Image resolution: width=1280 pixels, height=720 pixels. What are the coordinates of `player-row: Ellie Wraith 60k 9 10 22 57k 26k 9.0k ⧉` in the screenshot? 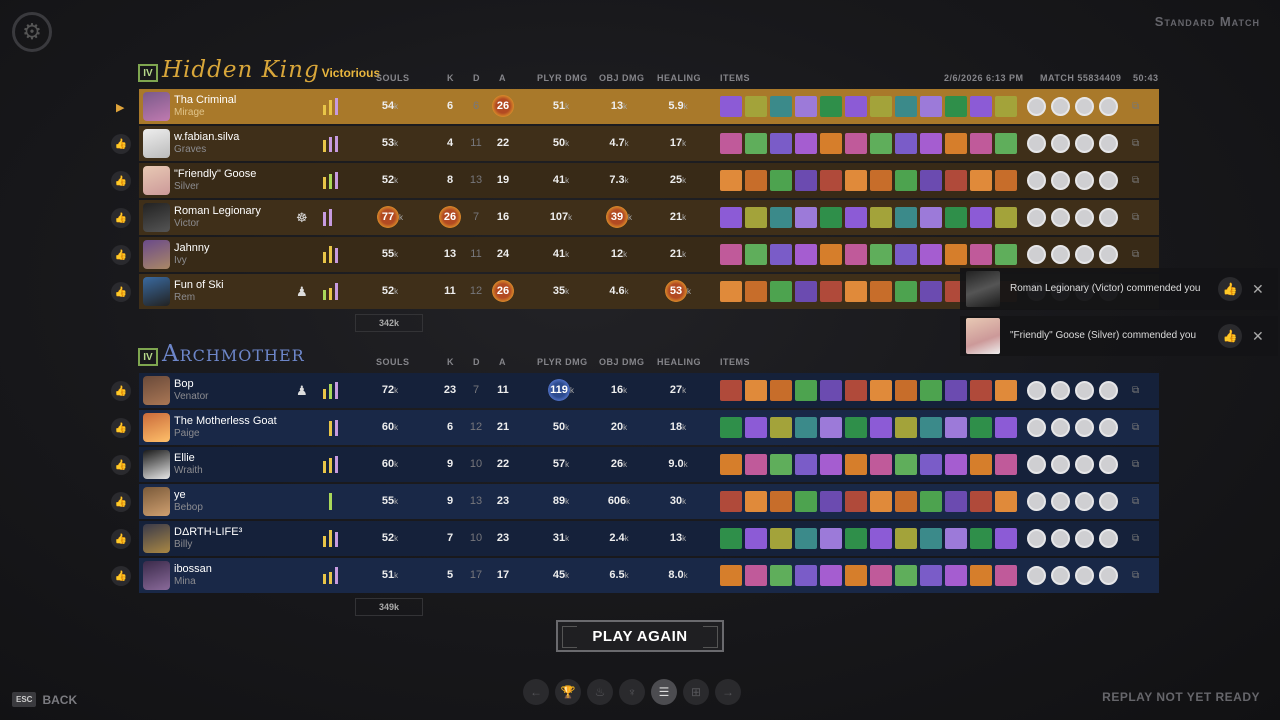 It's located at (649, 464).